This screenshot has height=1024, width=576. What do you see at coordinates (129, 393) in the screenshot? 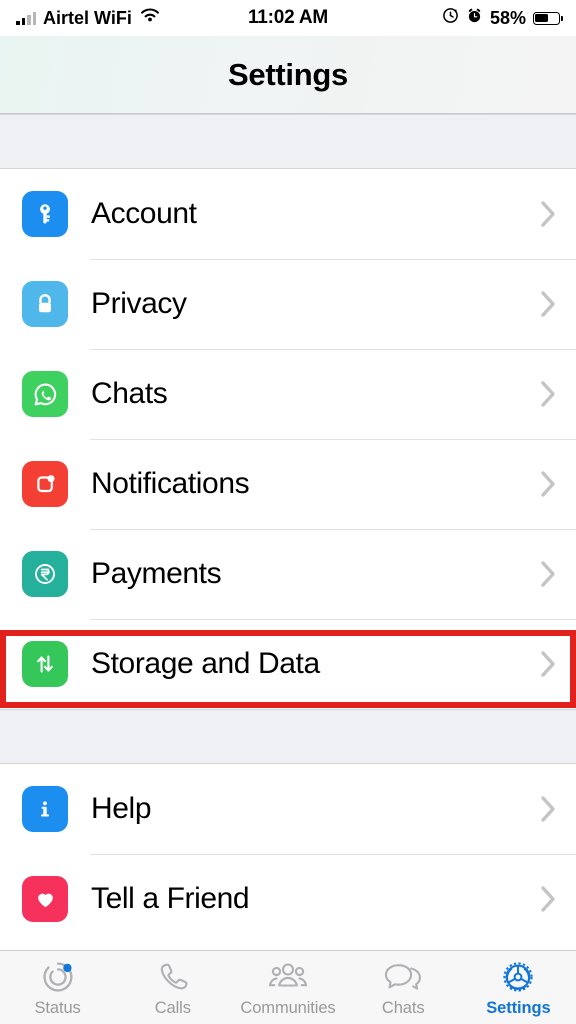
I see `settings-row-label: Chats` at bounding box center [129, 393].